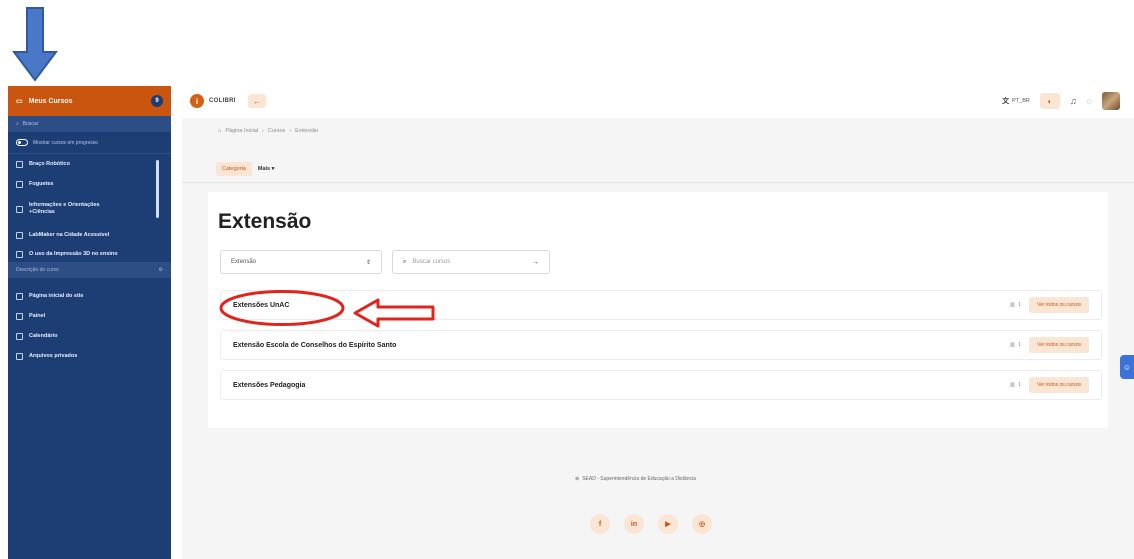 The image size is (1134, 559). Describe the element at coordinates (1127, 367) in the screenshot. I see `floating-help-button: ☺` at that location.